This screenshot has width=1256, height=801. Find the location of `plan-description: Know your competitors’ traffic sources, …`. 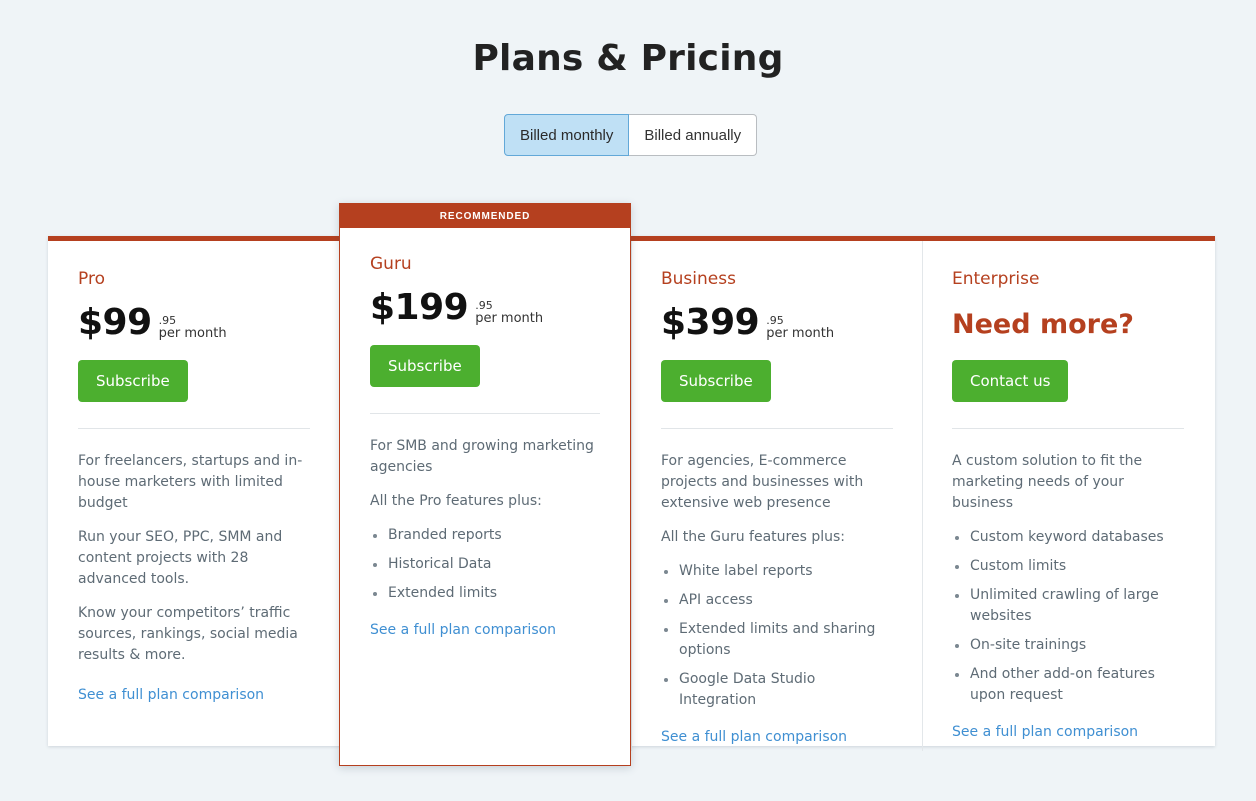

plan-description: Know your competitors’ traffic sources, … is located at coordinates (188, 634).